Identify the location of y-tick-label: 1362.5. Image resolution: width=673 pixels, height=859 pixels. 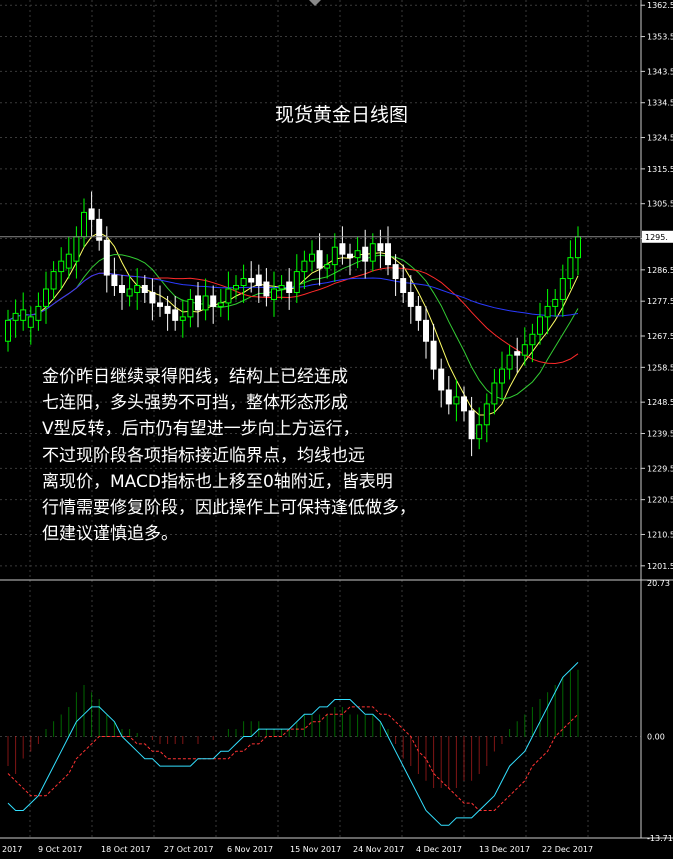
(660, 5).